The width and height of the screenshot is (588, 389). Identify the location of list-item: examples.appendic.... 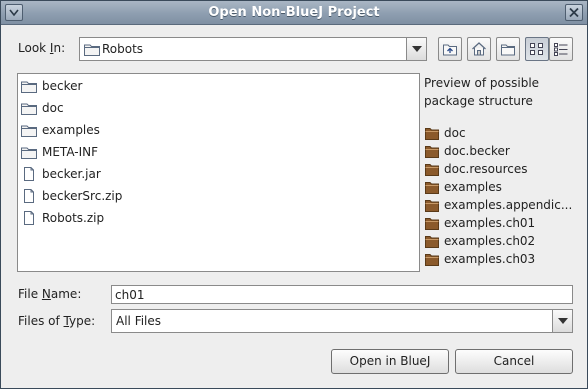
(498, 205).